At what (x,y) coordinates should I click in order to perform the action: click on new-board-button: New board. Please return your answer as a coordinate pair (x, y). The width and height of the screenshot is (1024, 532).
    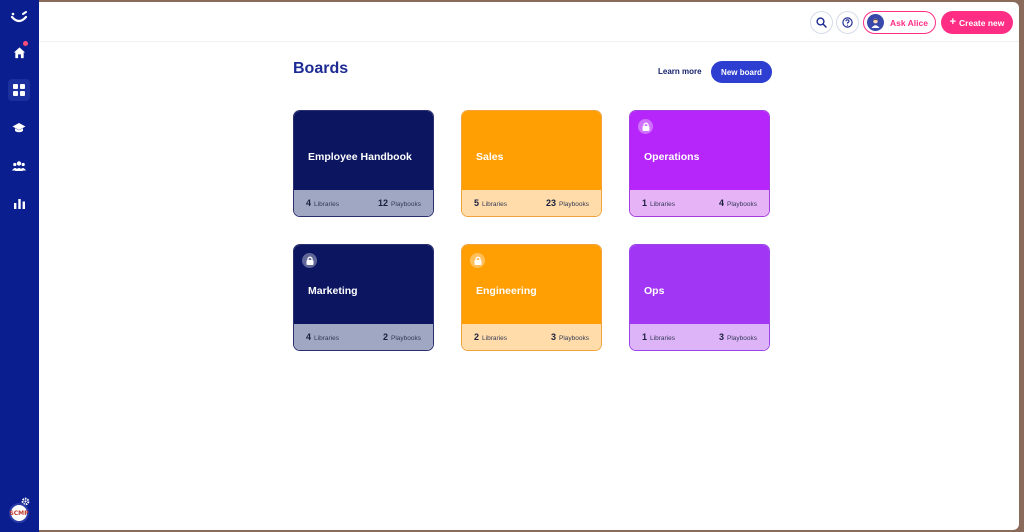
    Looking at the image, I should click on (741, 72).